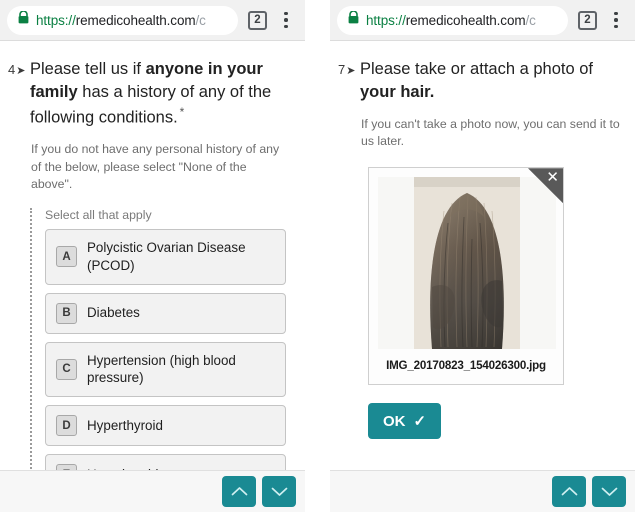  I want to click on photo-of-hair, so click(467, 263).